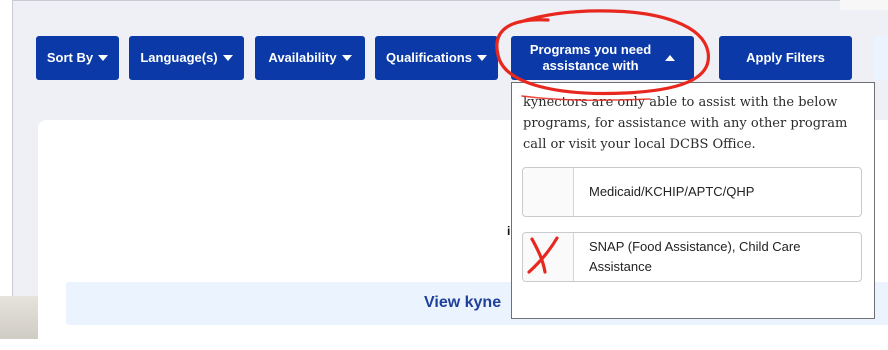  What do you see at coordinates (881, 58) in the screenshot?
I see `partial-button-edge` at bounding box center [881, 58].